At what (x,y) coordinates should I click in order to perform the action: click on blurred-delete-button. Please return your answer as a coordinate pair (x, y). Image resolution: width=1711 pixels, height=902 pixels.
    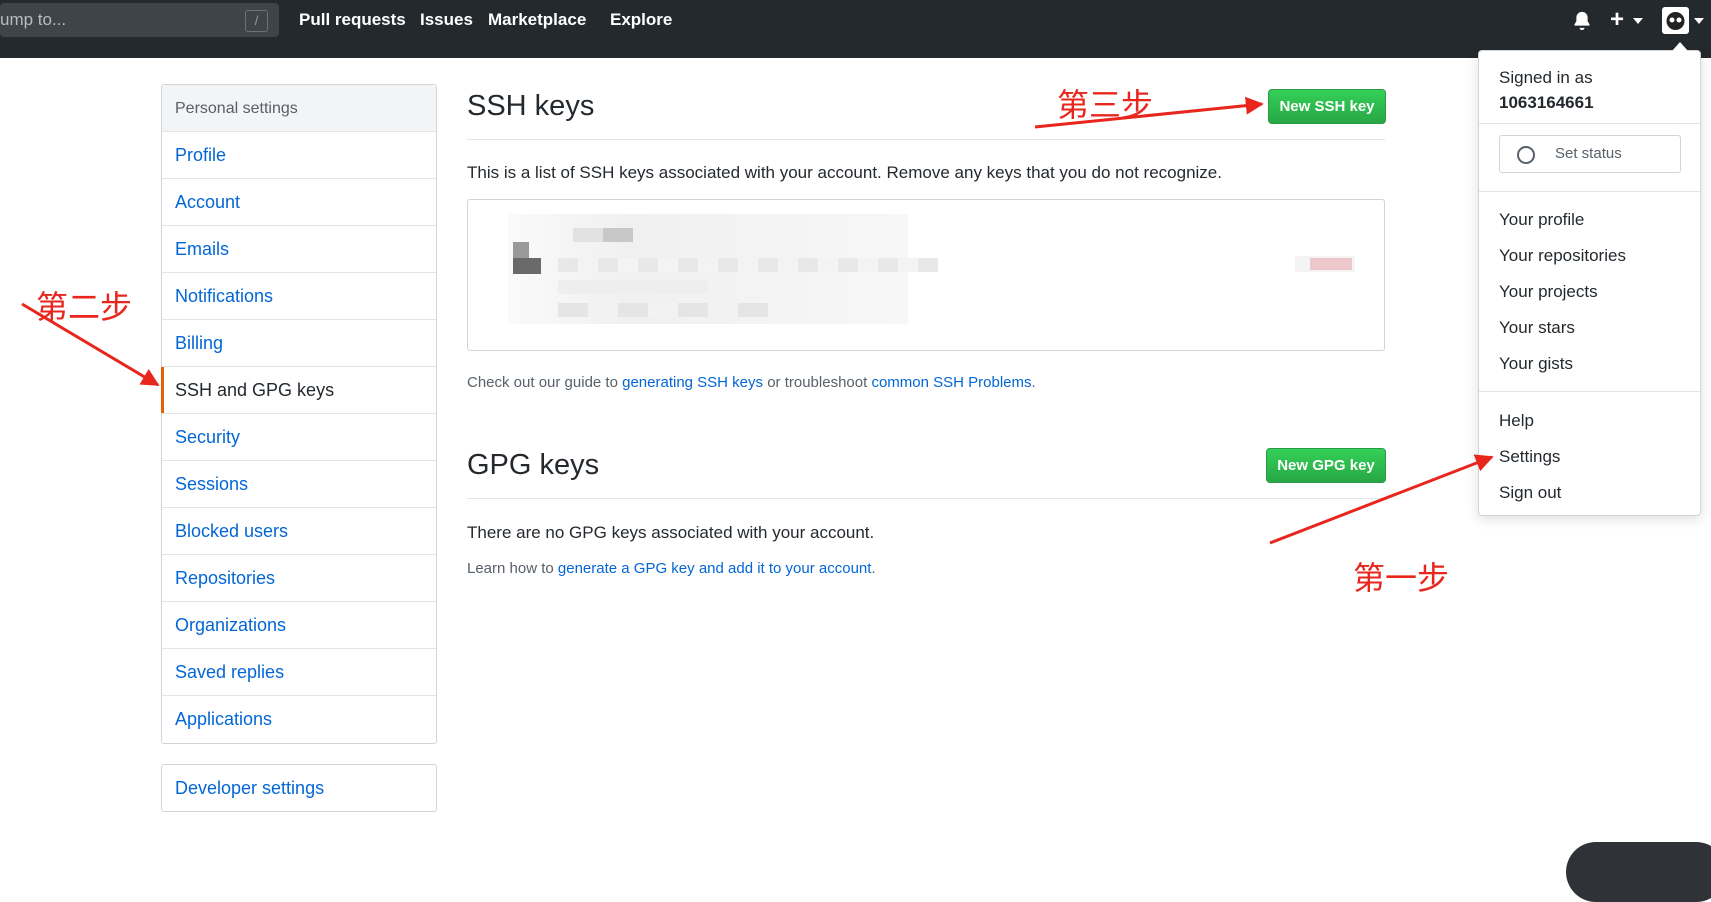
    Looking at the image, I should click on (1331, 264).